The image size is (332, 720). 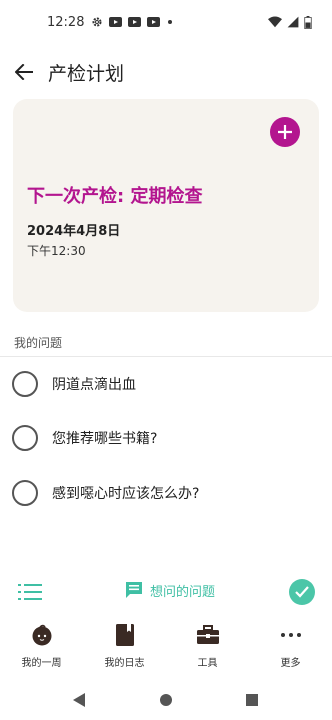 I want to click on question-item: 感到噁心时应该怎么办?, so click(x=167, y=493).